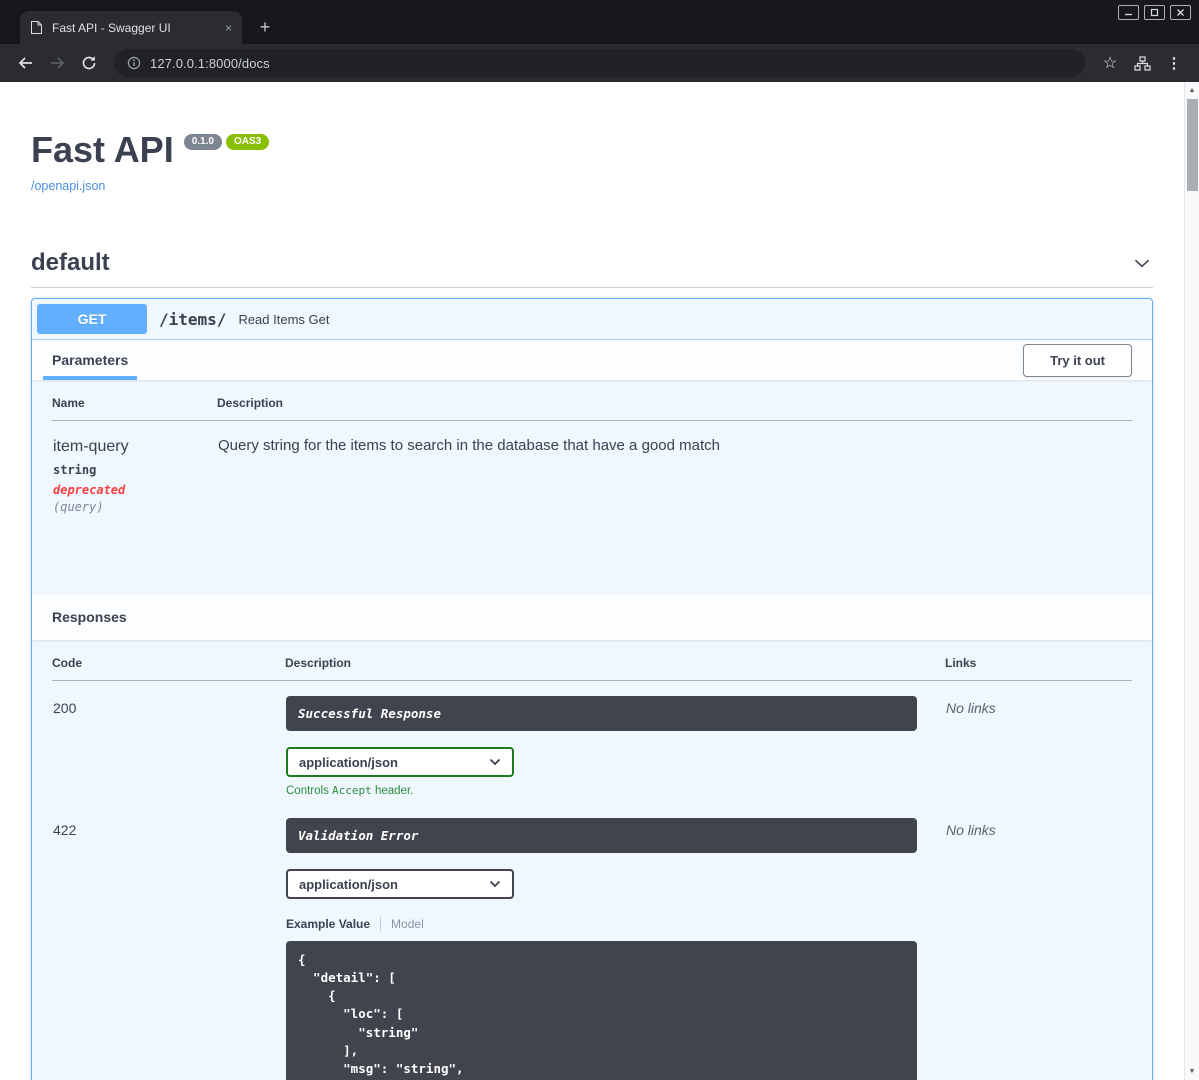 Image resolution: width=1199 pixels, height=1080 pixels. Describe the element at coordinates (265, 27) in the screenshot. I see `new-tab-button: +` at that location.